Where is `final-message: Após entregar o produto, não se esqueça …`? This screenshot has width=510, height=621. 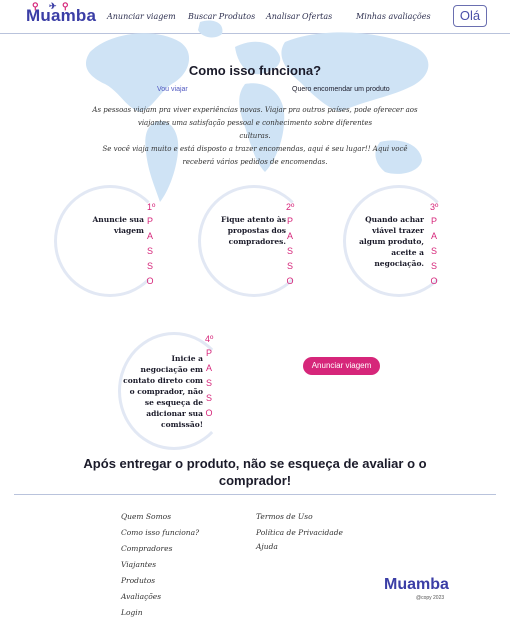
final-message: Após entregar o produto, não se esqueça … is located at coordinates (255, 472).